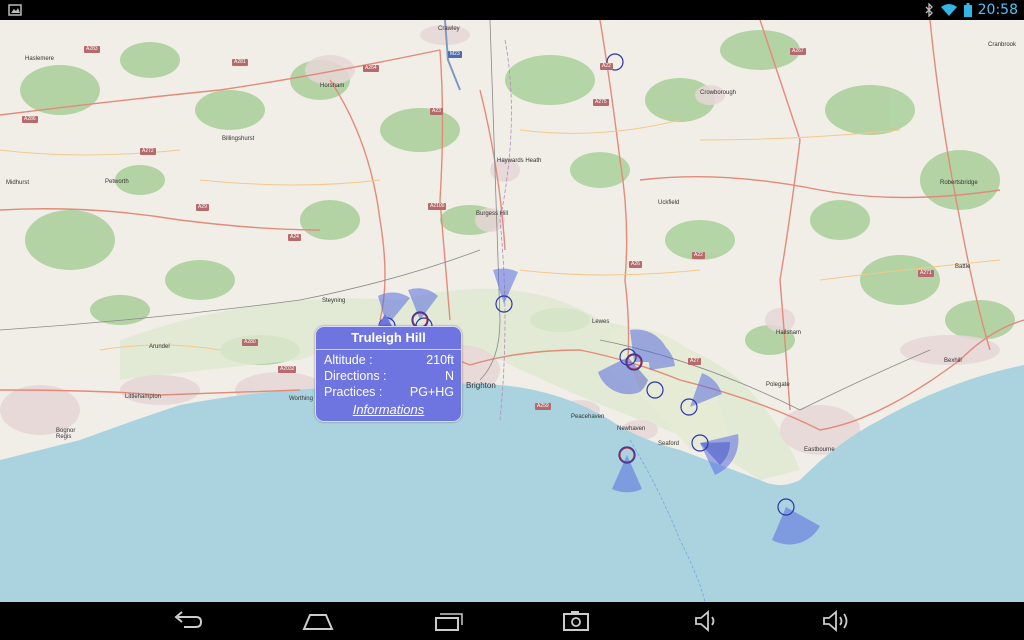  Describe the element at coordinates (819, 450) in the screenshot. I see `place-label: Eastbourne` at that location.